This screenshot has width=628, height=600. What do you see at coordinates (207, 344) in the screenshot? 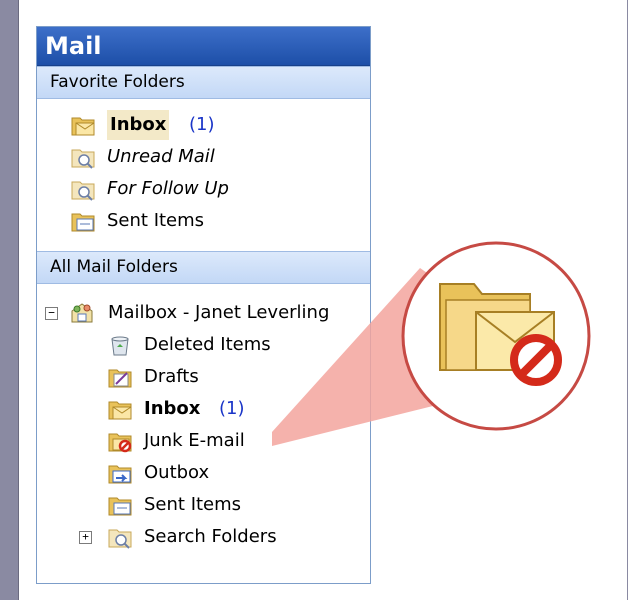
I see `deleted-items-label: Deleted Items` at bounding box center [207, 344].